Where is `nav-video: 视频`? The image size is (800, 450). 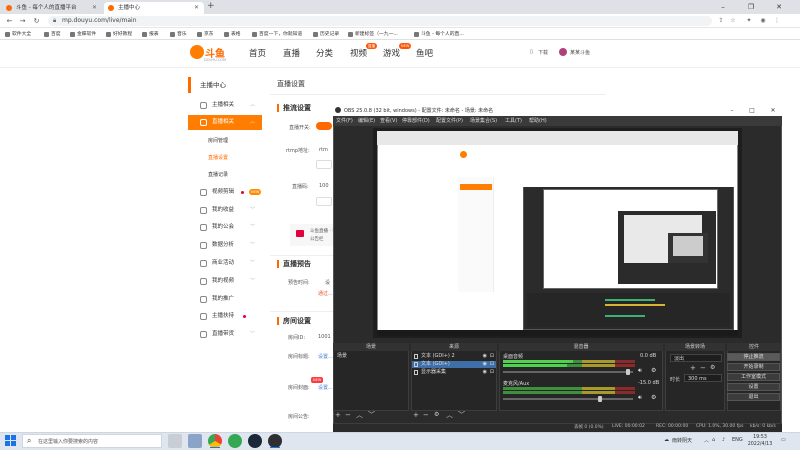 nav-video: 视频 is located at coordinates (358, 53).